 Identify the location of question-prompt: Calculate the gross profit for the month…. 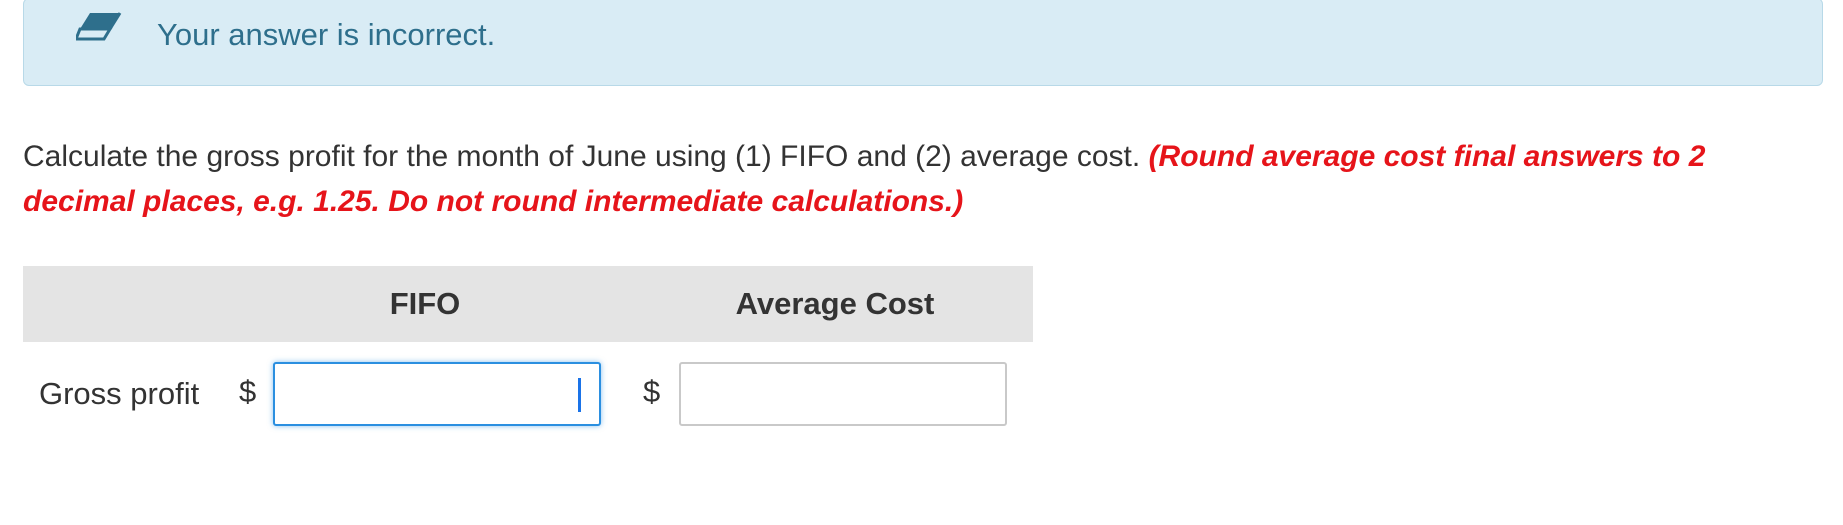
(582, 156).